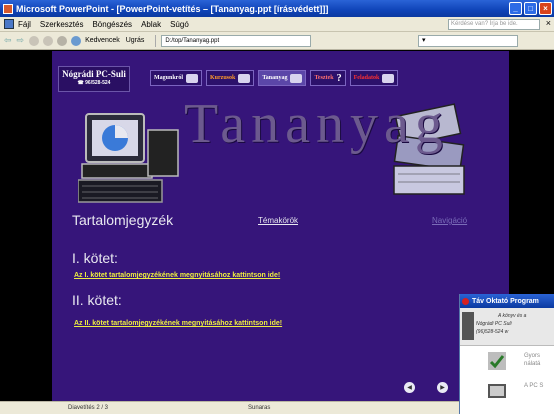 The image size is (554, 414). I want to click on slide-count: Diavetítés 2 / 3, so click(88, 408).